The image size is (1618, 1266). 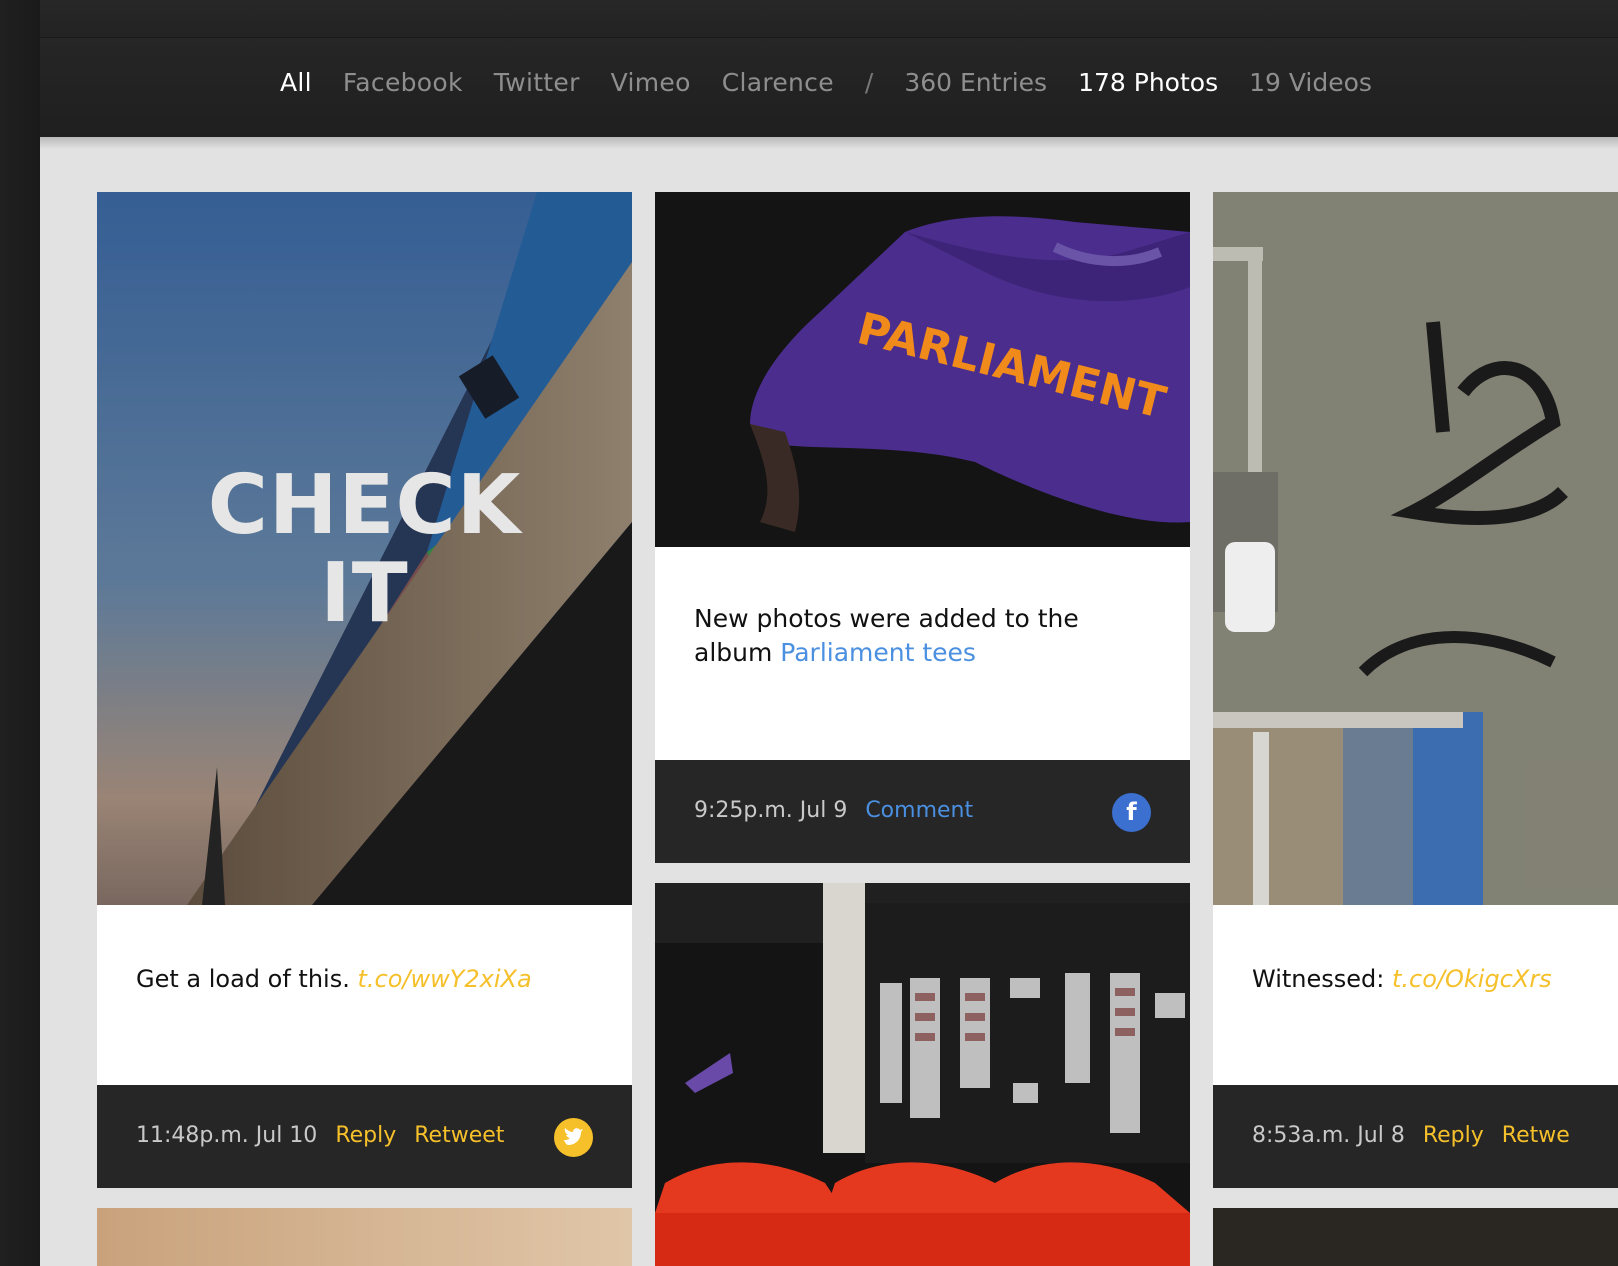 I want to click on facebook-icon: f, so click(x=1131, y=812).